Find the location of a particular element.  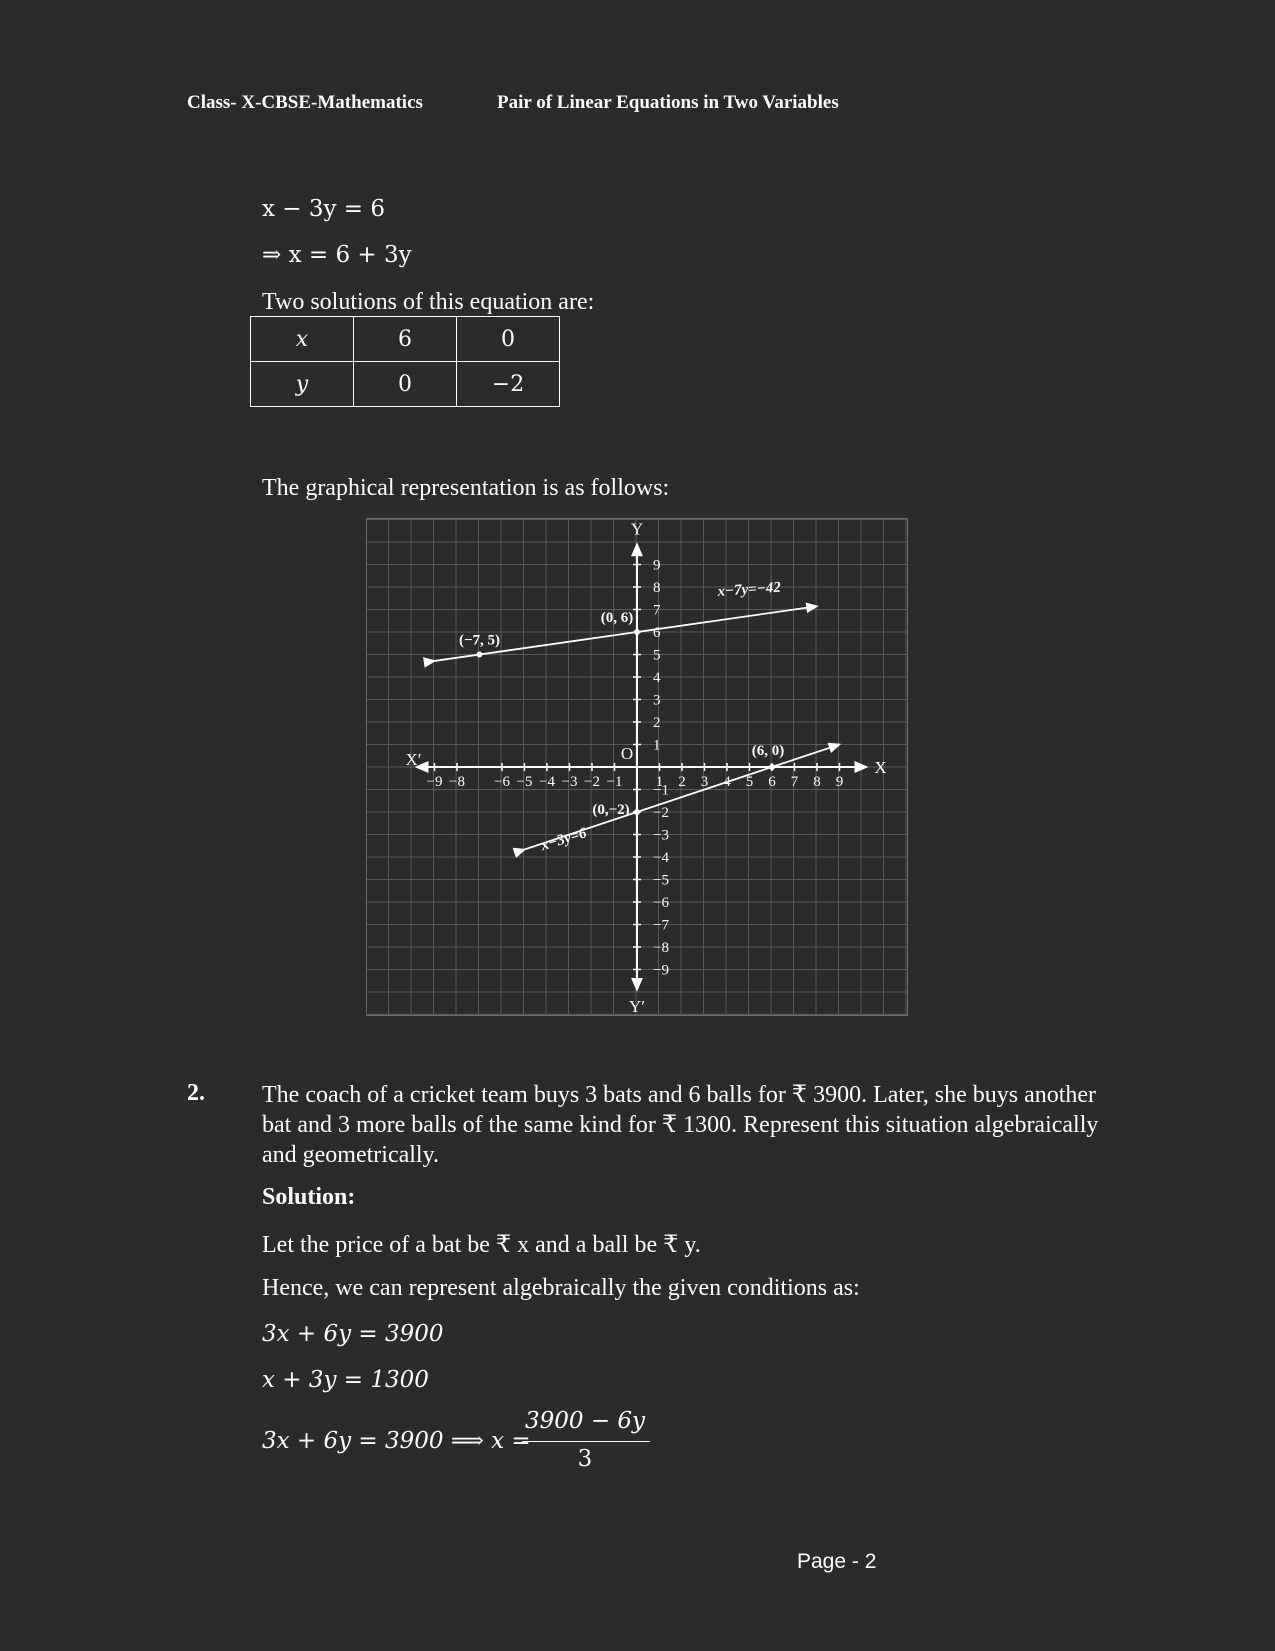

y-tick-label: −3 is located at coordinates (661, 836).